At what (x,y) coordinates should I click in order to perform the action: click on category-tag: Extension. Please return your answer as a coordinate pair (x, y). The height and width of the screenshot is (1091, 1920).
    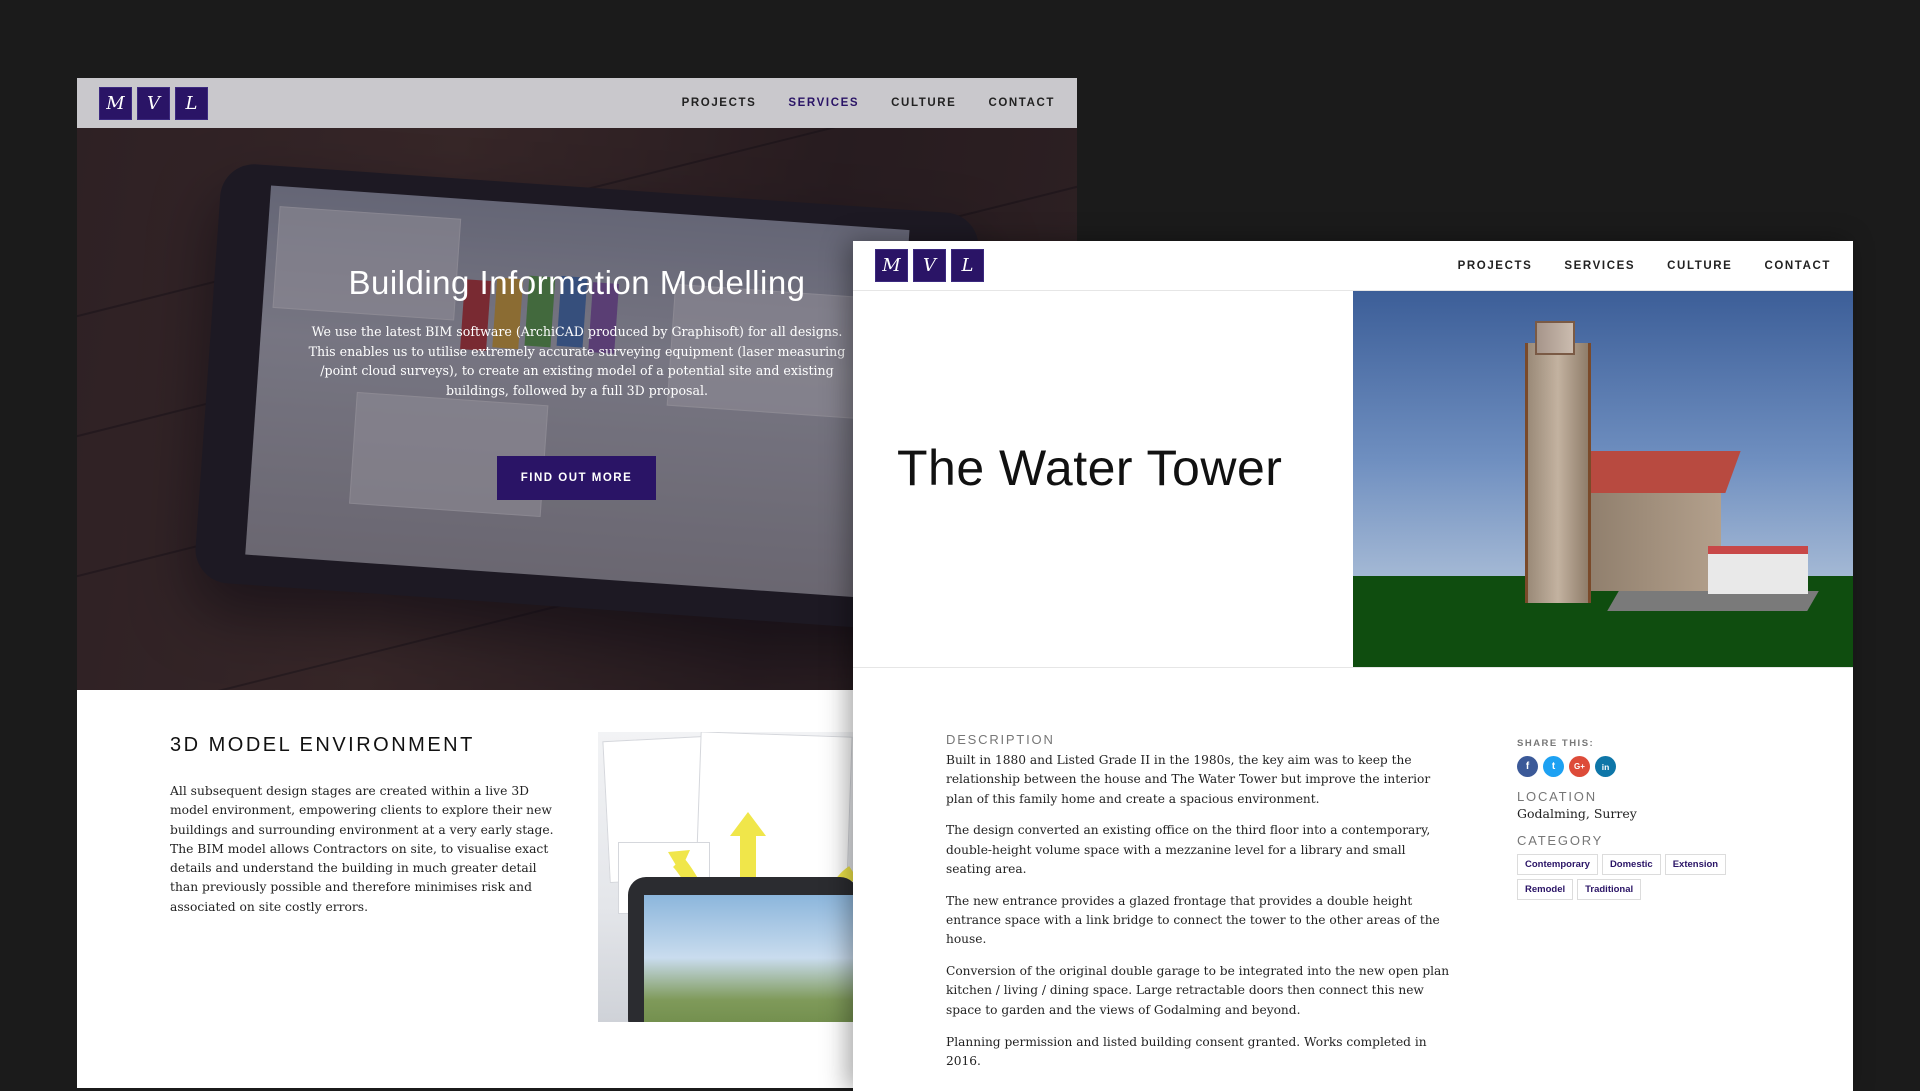
    Looking at the image, I should click on (1695, 864).